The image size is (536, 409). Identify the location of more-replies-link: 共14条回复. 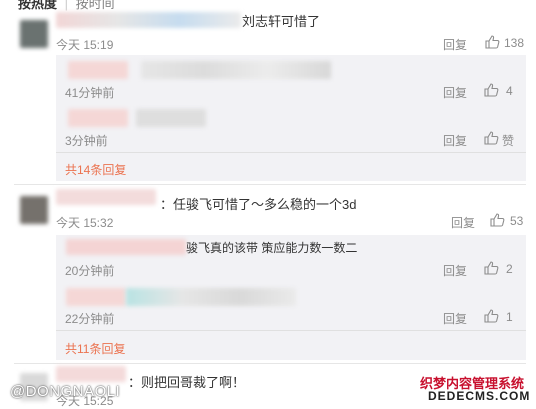
(95, 169).